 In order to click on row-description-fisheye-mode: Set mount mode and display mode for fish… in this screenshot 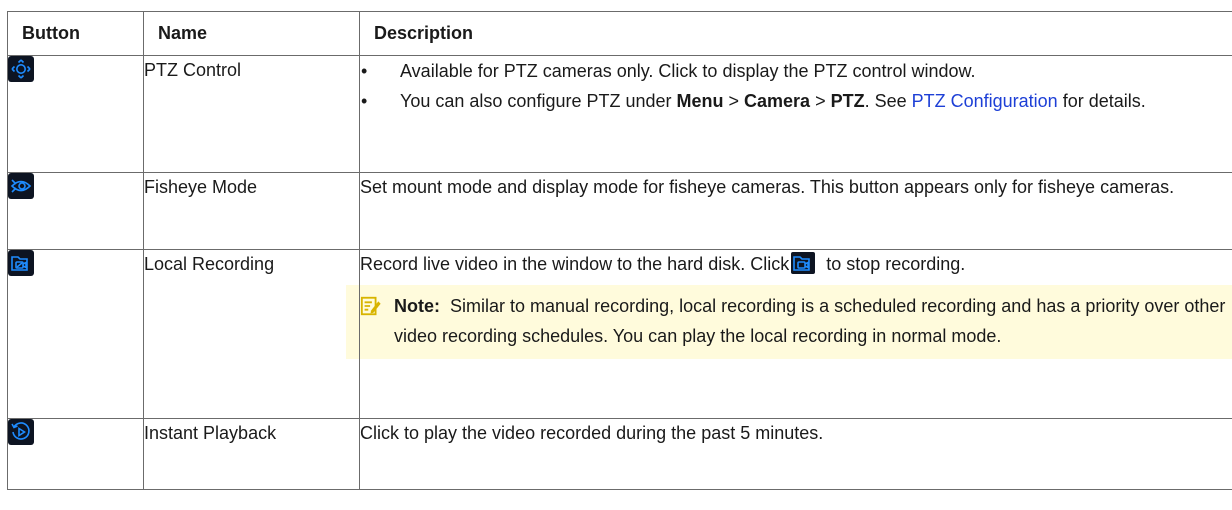, I will do `click(795, 211)`.